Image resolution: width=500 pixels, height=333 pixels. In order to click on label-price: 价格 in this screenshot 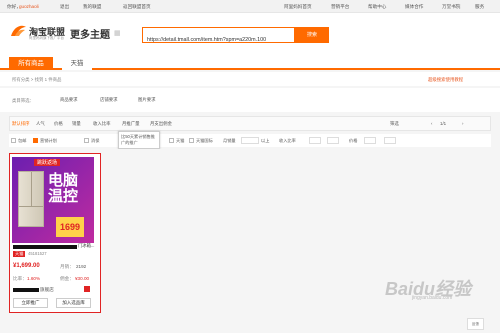, I will do `click(353, 140)`.